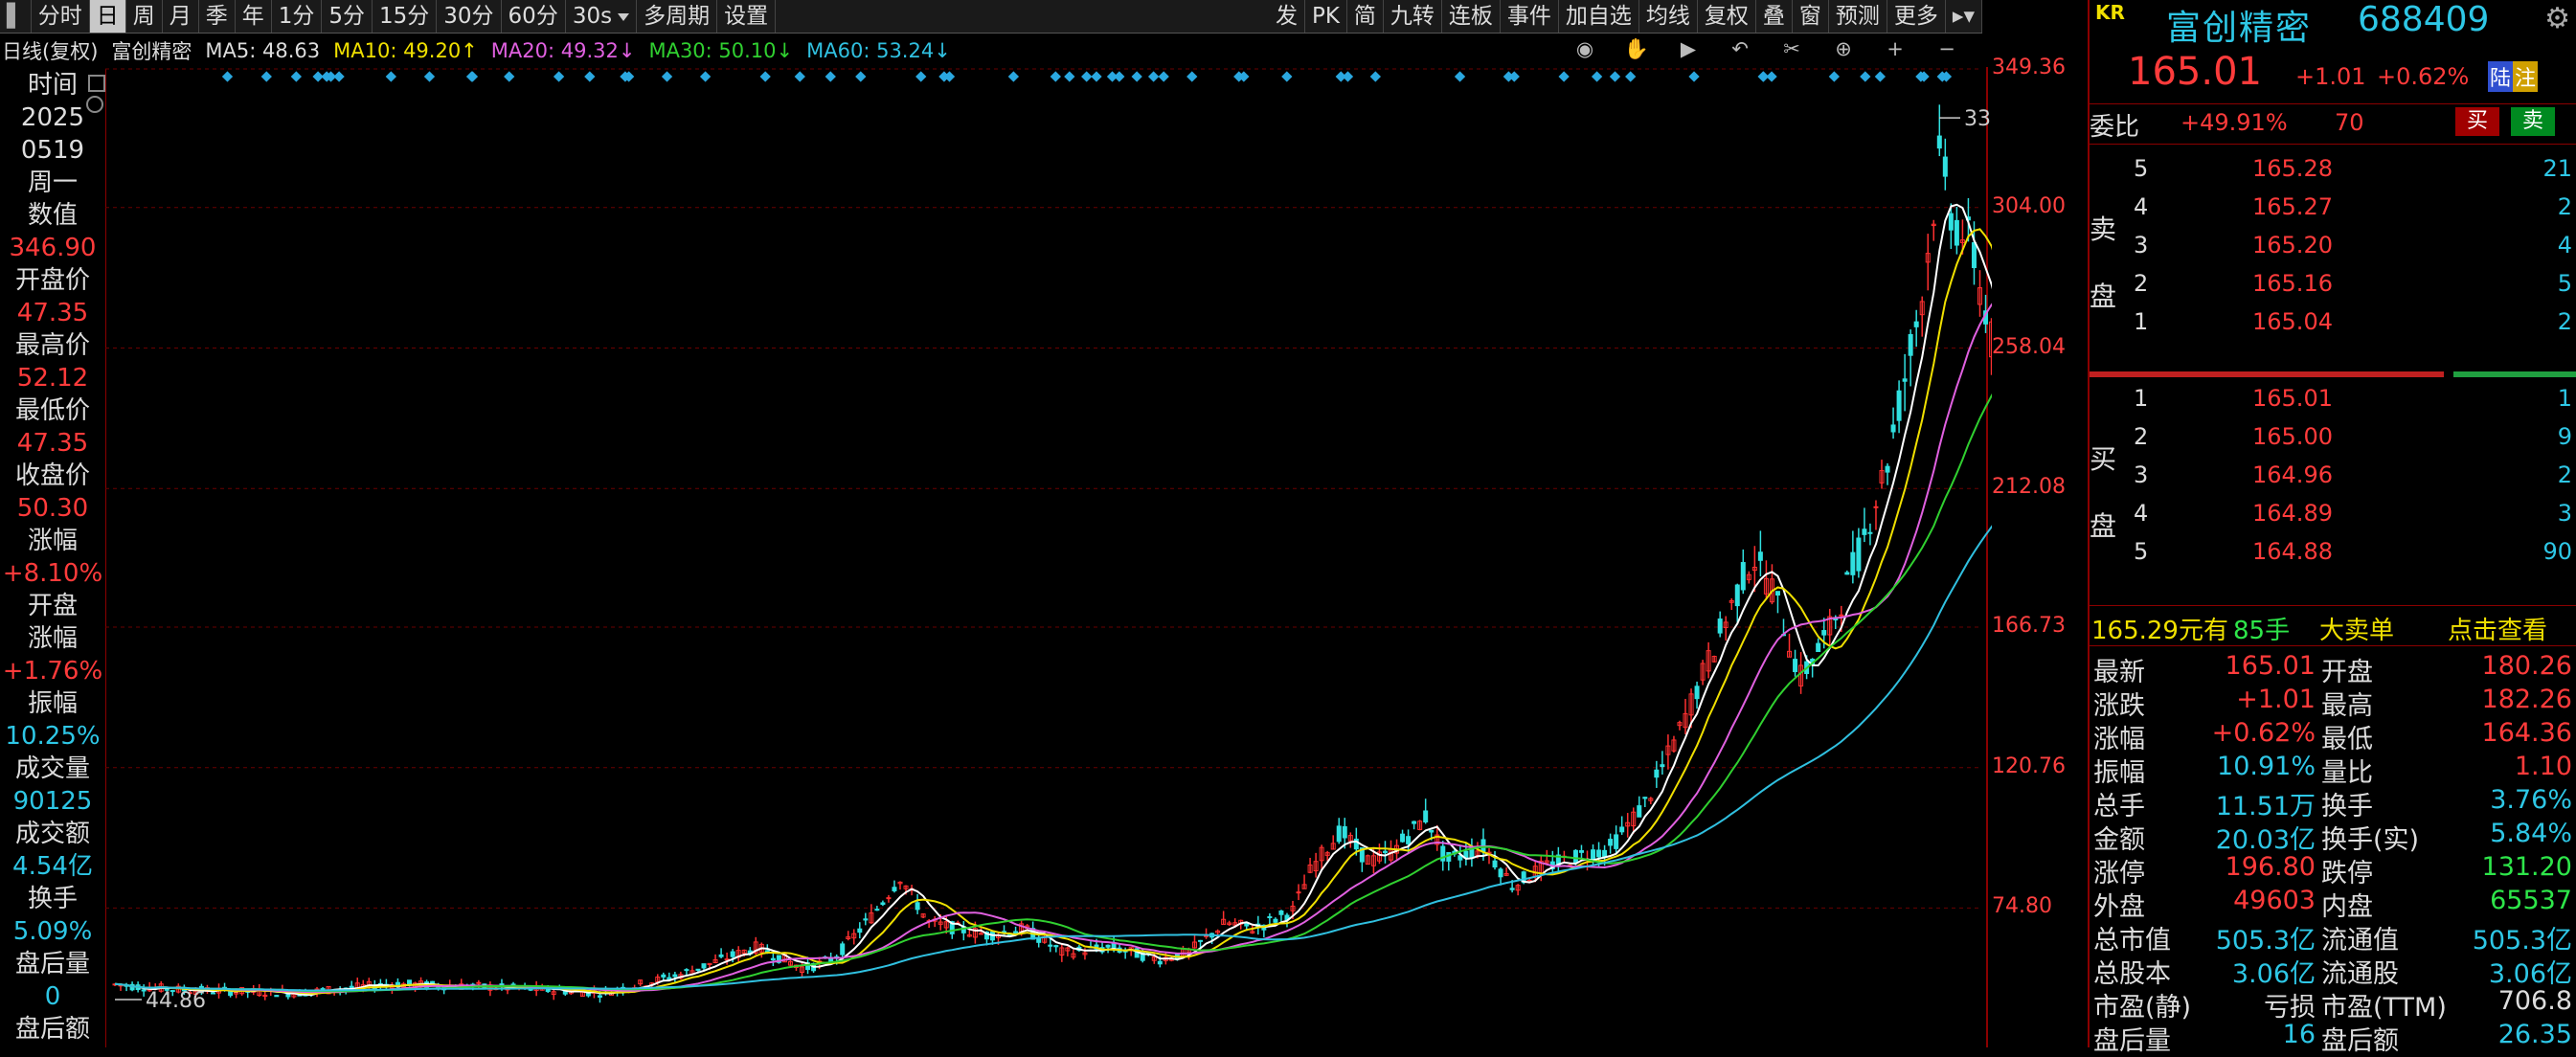 The height and width of the screenshot is (1057, 2576). I want to click on buys-price: 165.01, so click(2292, 399).